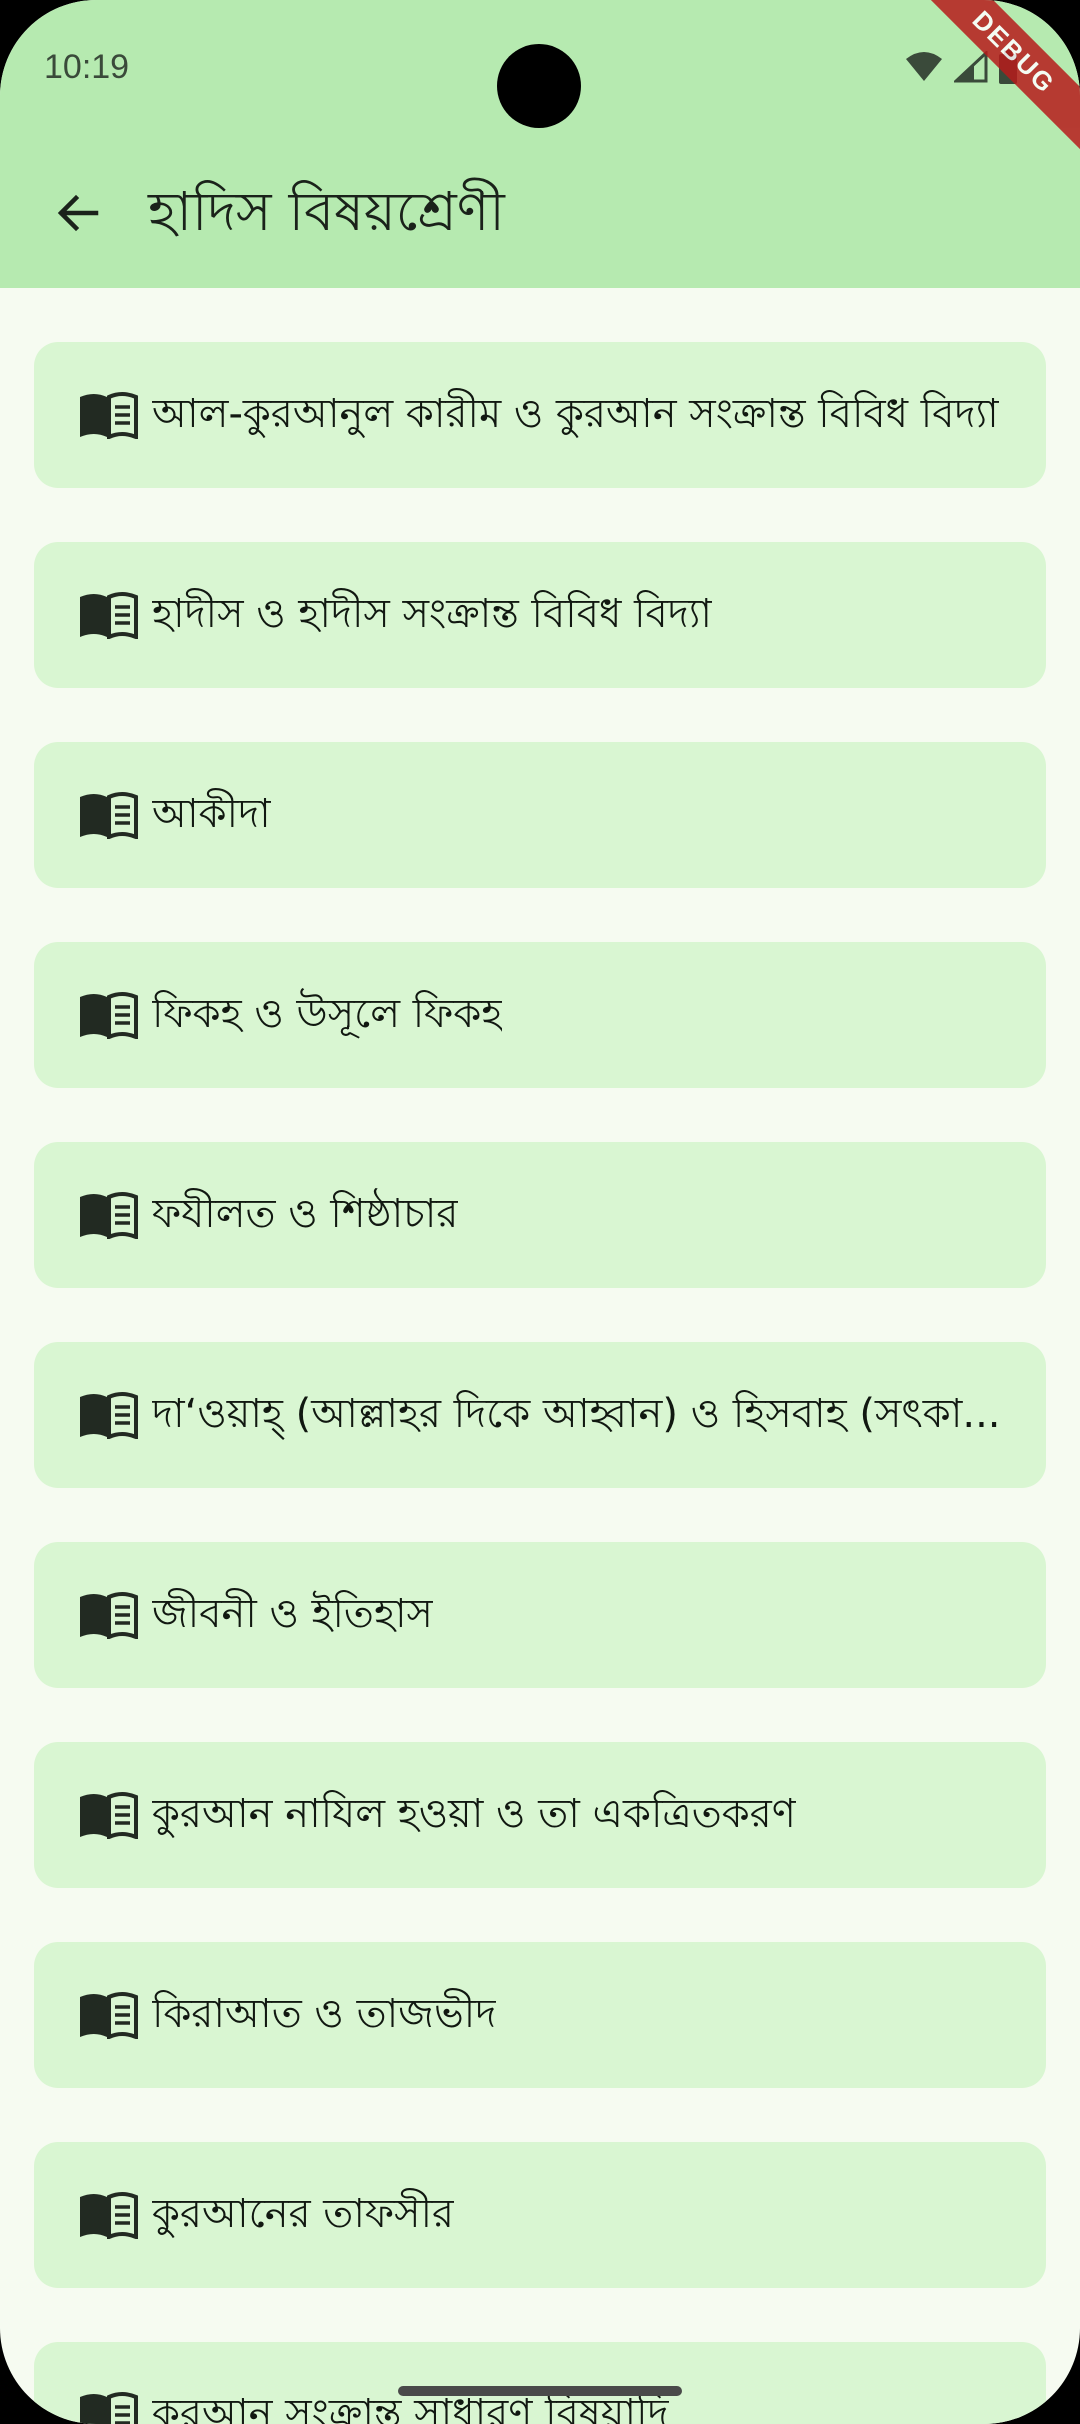 This screenshot has height=2424, width=1080. I want to click on category-card: কুরআনের তাফসীর, so click(540, 2215).